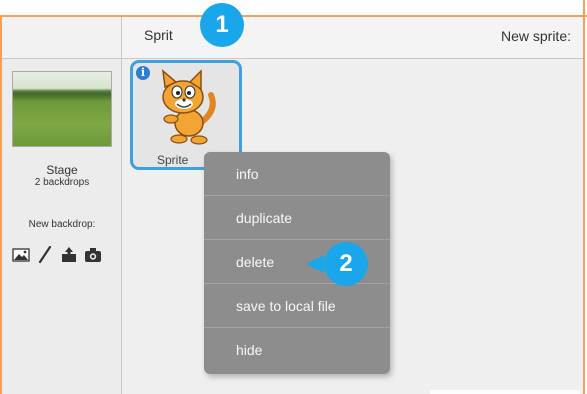 The height and width of the screenshot is (394, 587). Describe the element at coordinates (584, 7) in the screenshot. I see `frame-right-border-top` at that location.